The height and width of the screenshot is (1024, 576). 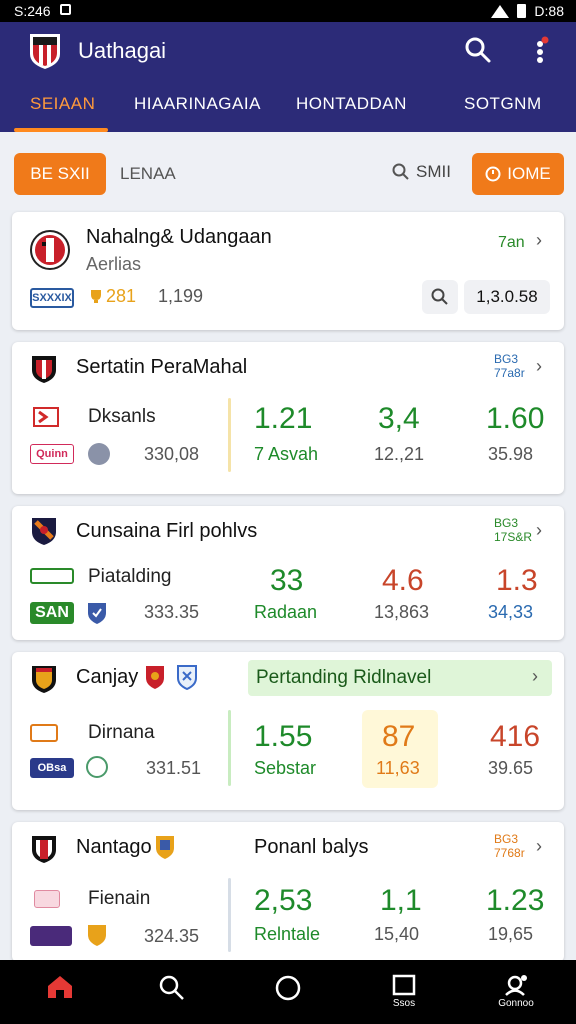 I want to click on channel-badge: Quinn, so click(x=52, y=454).